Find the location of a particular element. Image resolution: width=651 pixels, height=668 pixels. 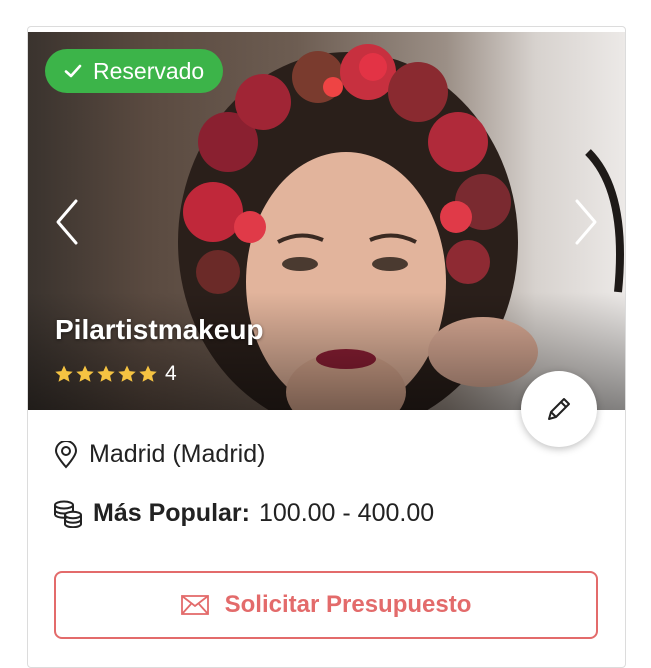

edit-button is located at coordinates (559, 409).